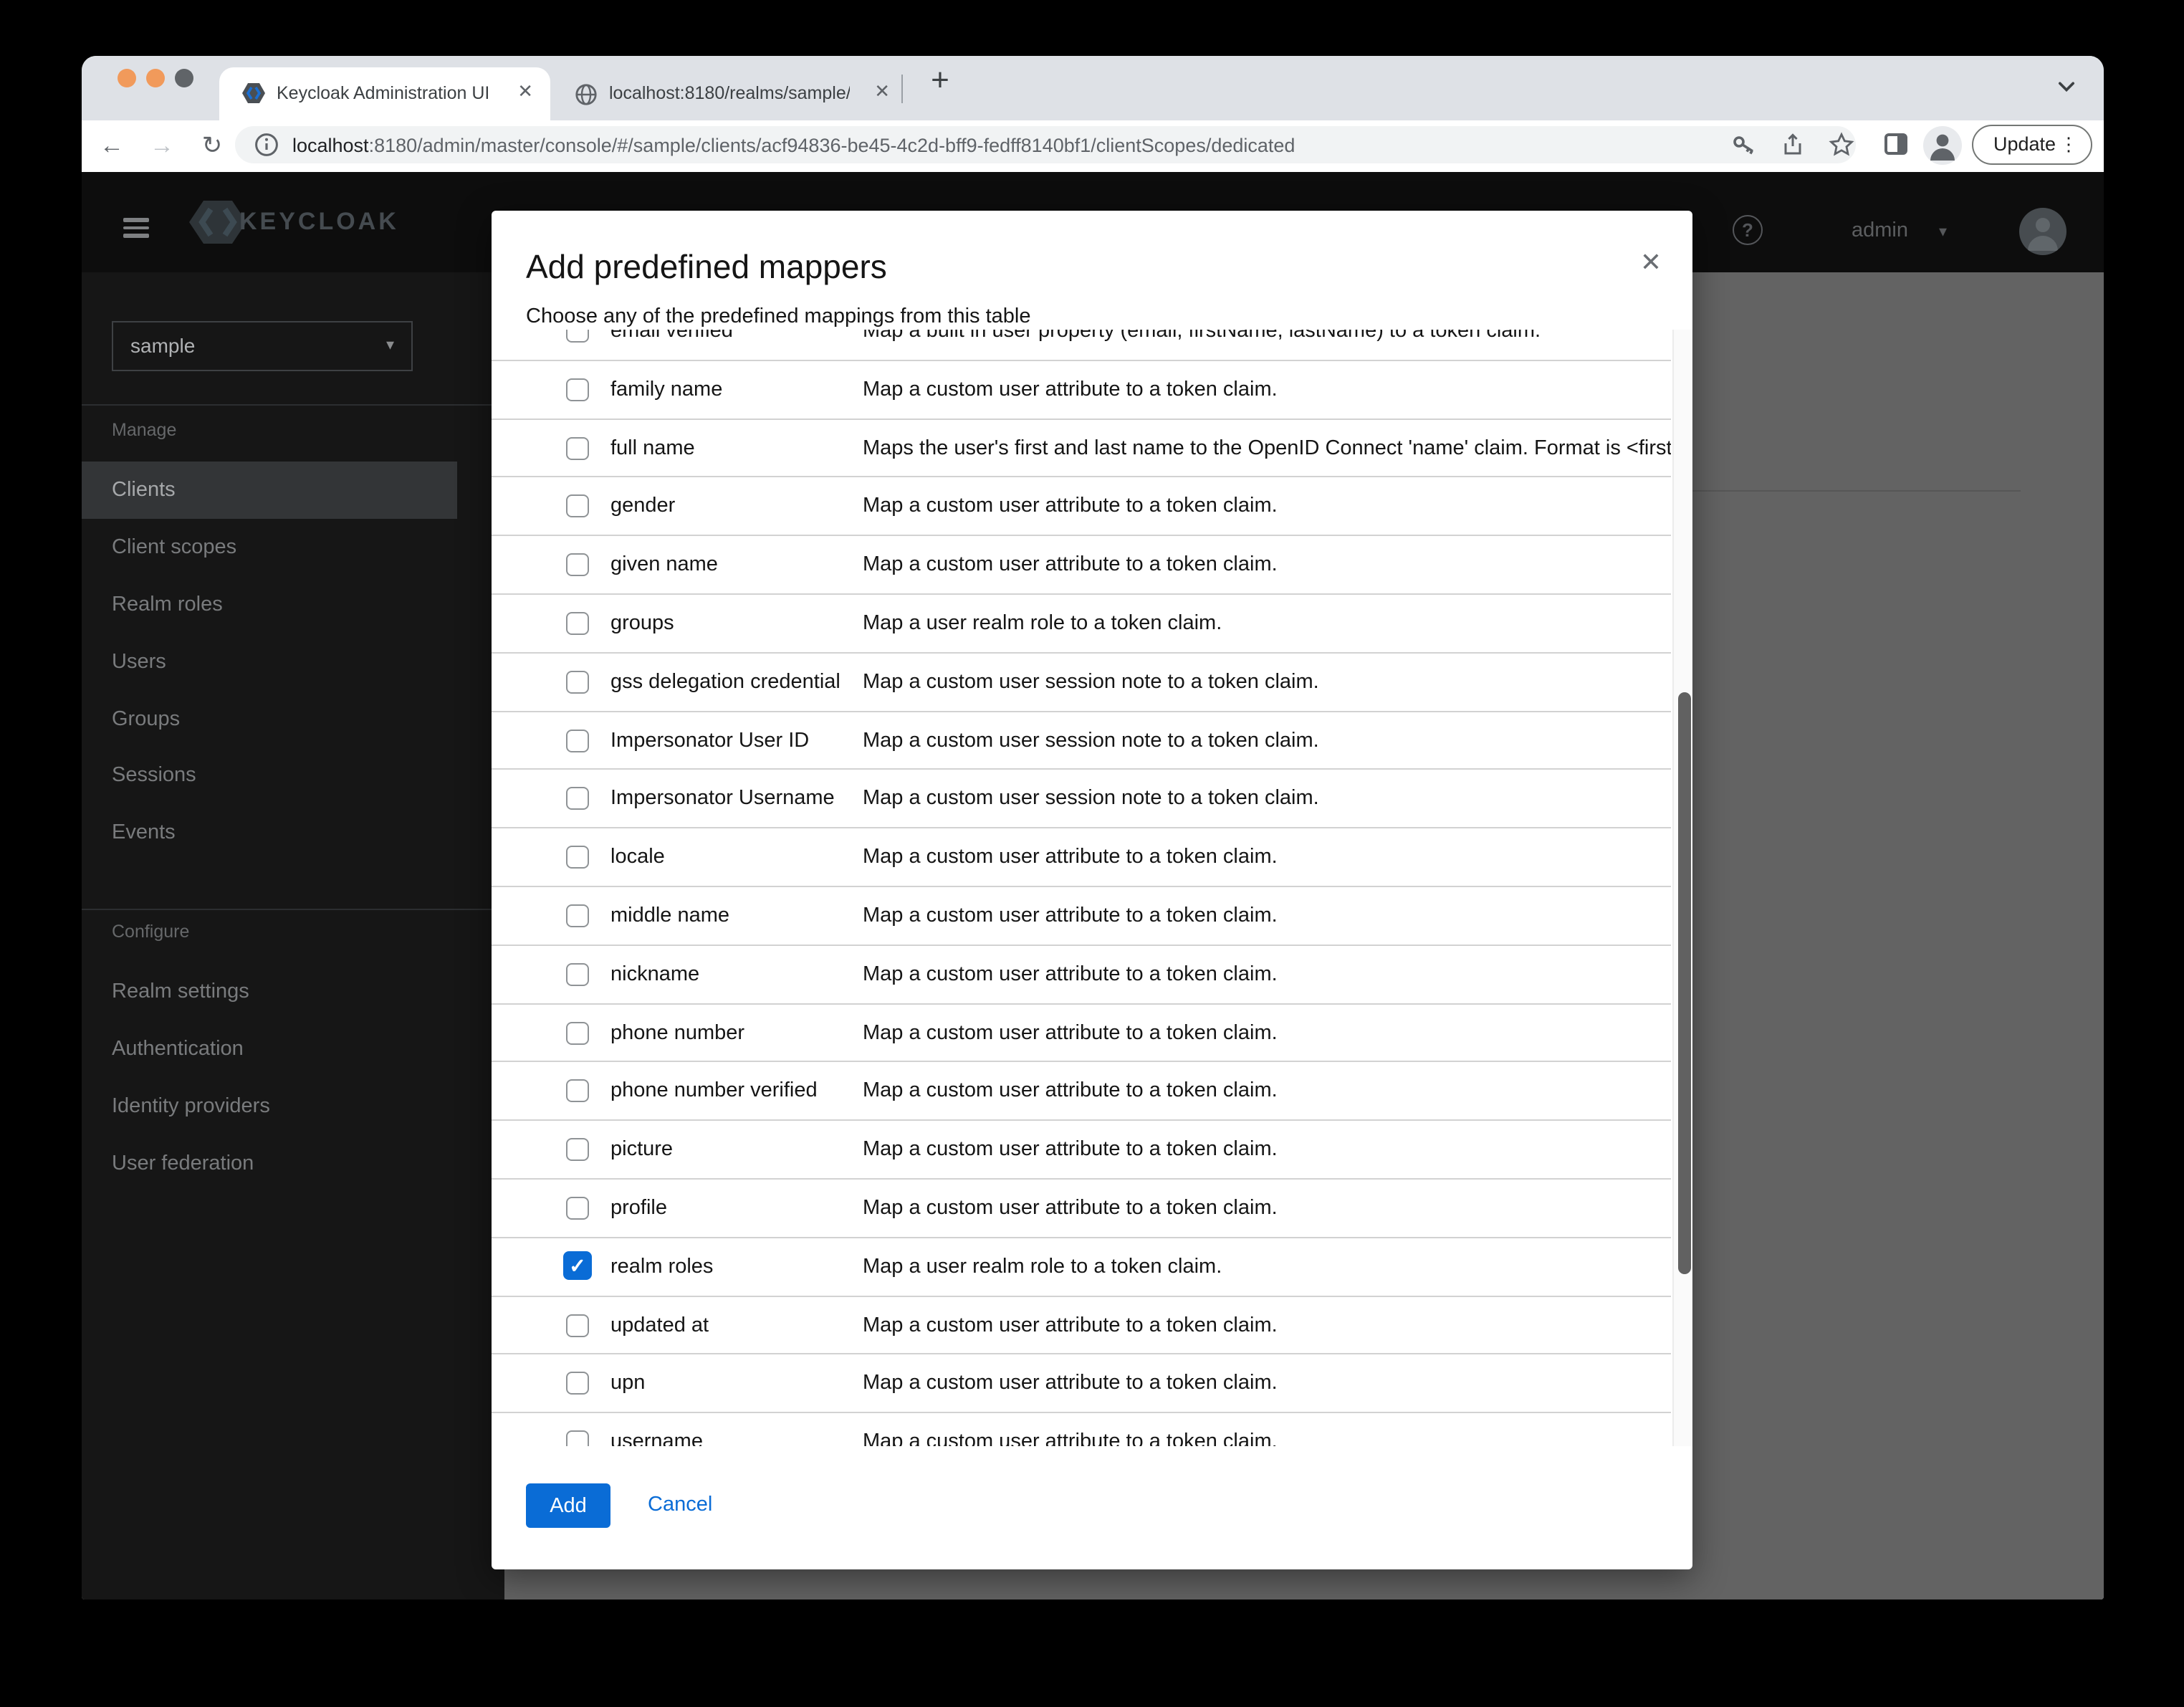 This screenshot has height=1707, width=2184. Describe the element at coordinates (136, 228) in the screenshot. I see `hamburger-menu-icon` at that location.